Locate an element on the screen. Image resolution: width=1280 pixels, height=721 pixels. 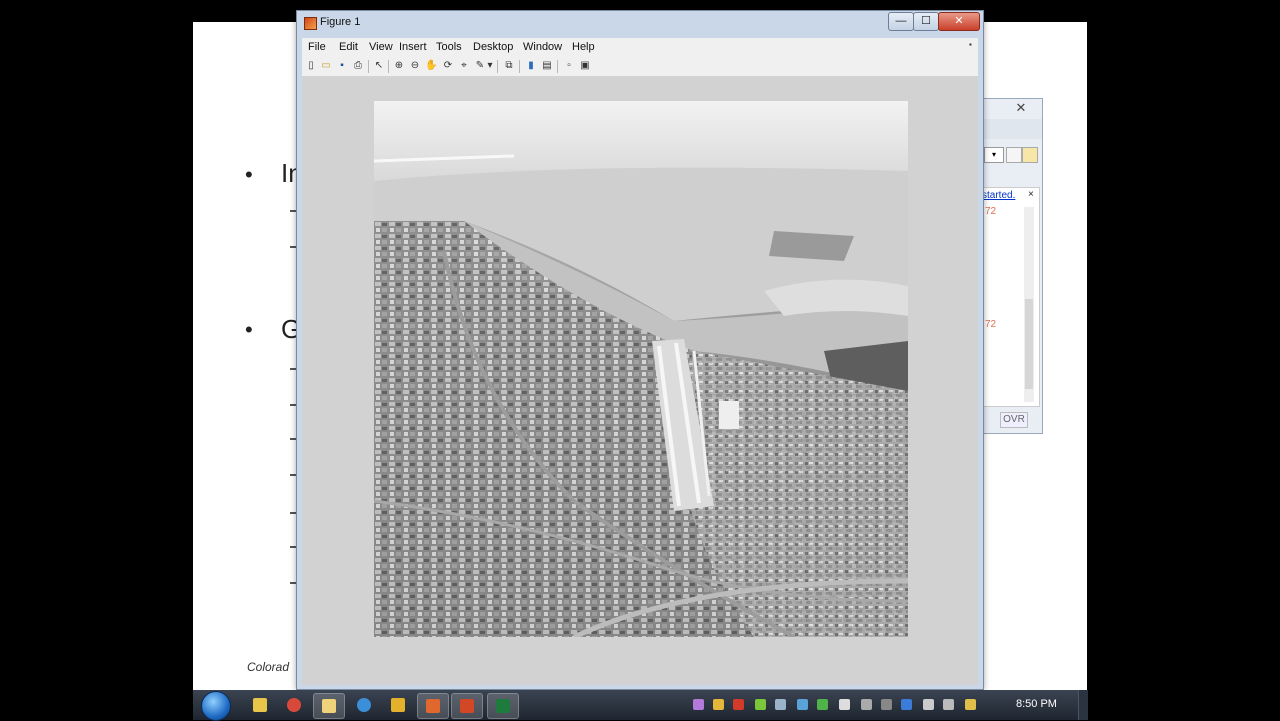
volume-icon is located at coordinates (928, 704).